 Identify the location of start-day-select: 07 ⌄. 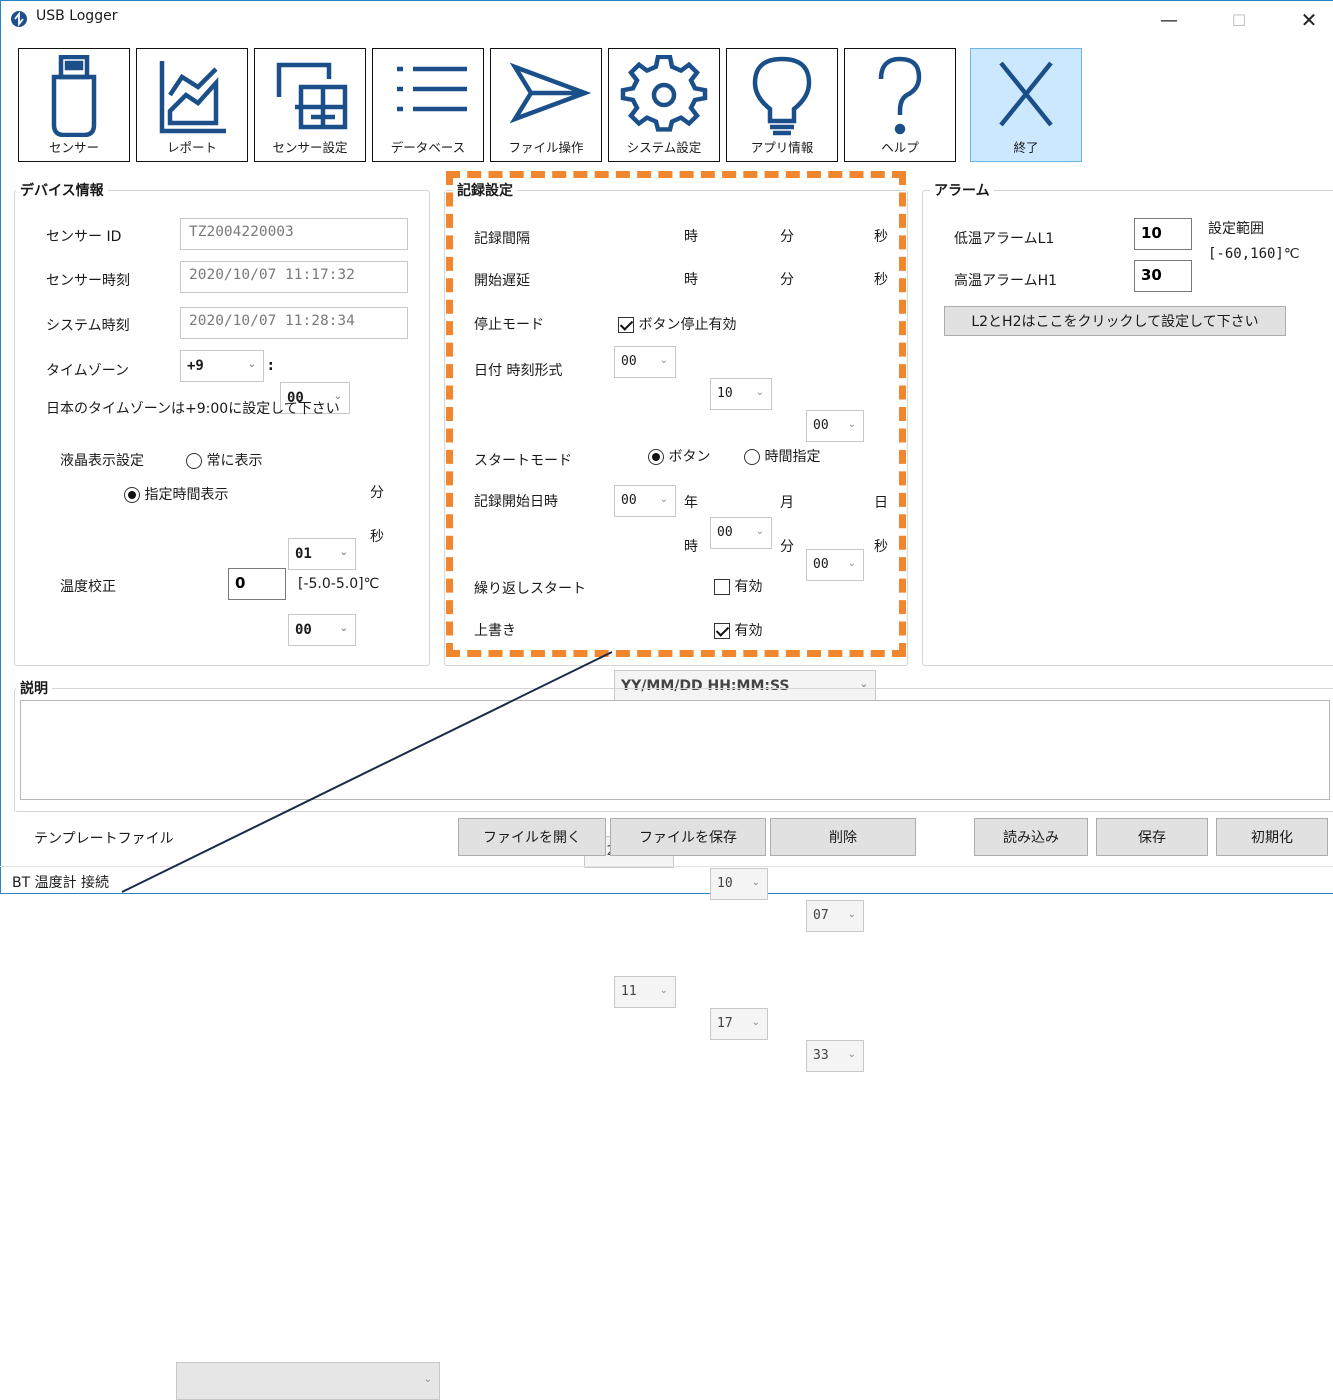
(835, 916).